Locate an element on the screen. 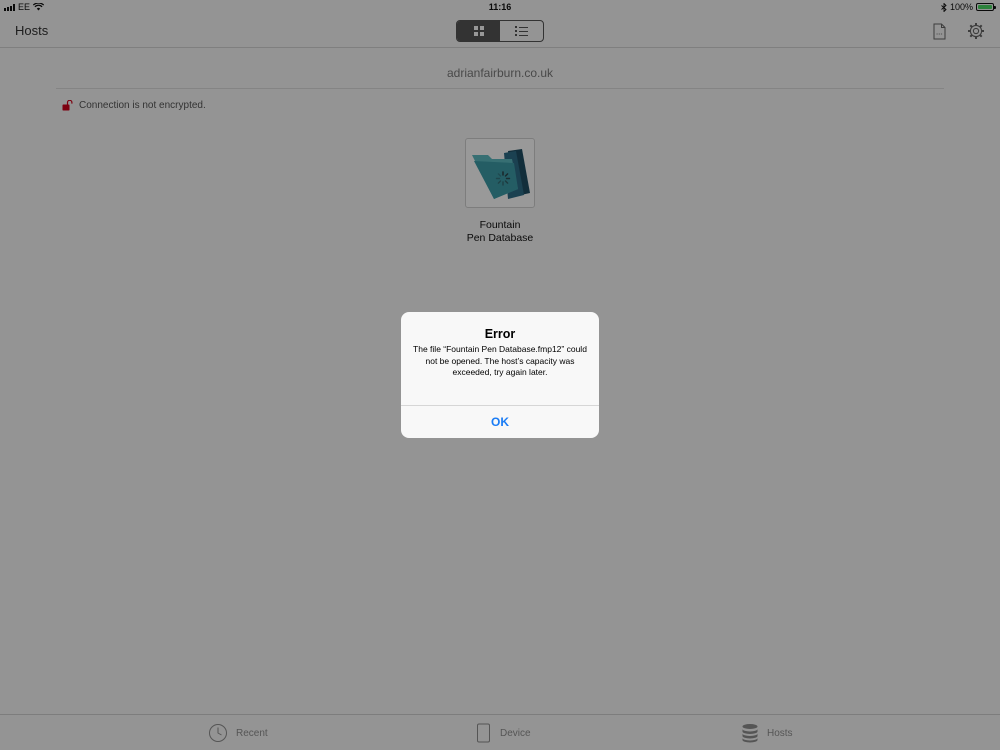  ok-button: OK is located at coordinates (500, 422).